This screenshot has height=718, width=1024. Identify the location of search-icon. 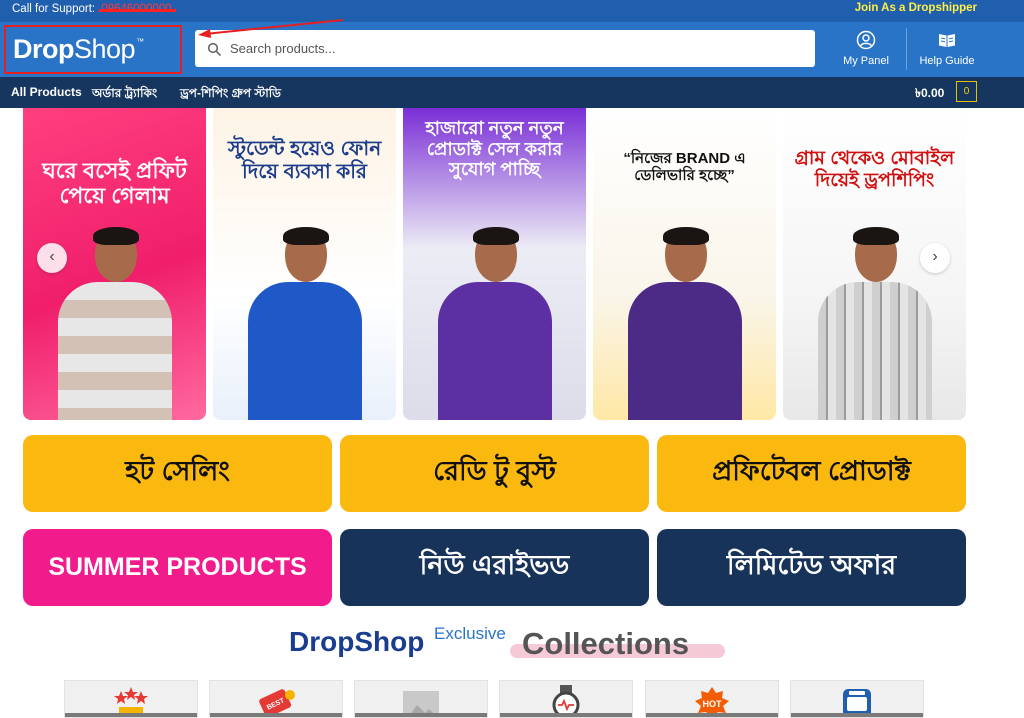
(214, 49).